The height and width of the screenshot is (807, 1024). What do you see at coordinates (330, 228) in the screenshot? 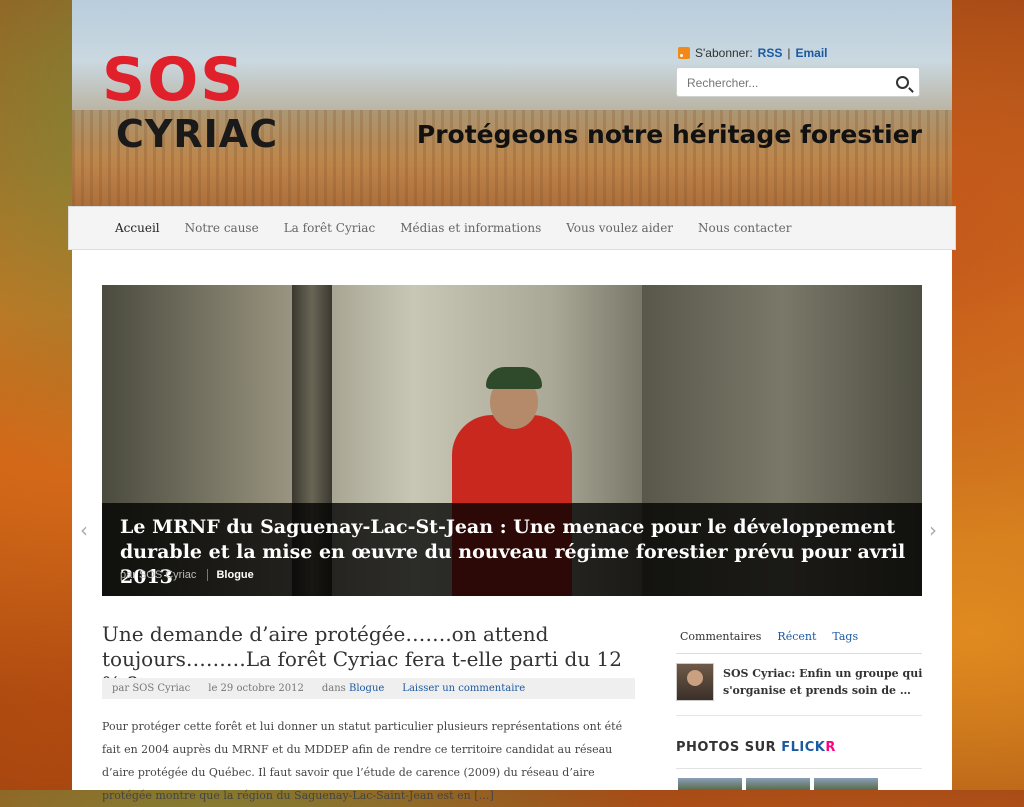
I see `nav-item-la-foret-cyriac: La forêt Cyriac` at bounding box center [330, 228].